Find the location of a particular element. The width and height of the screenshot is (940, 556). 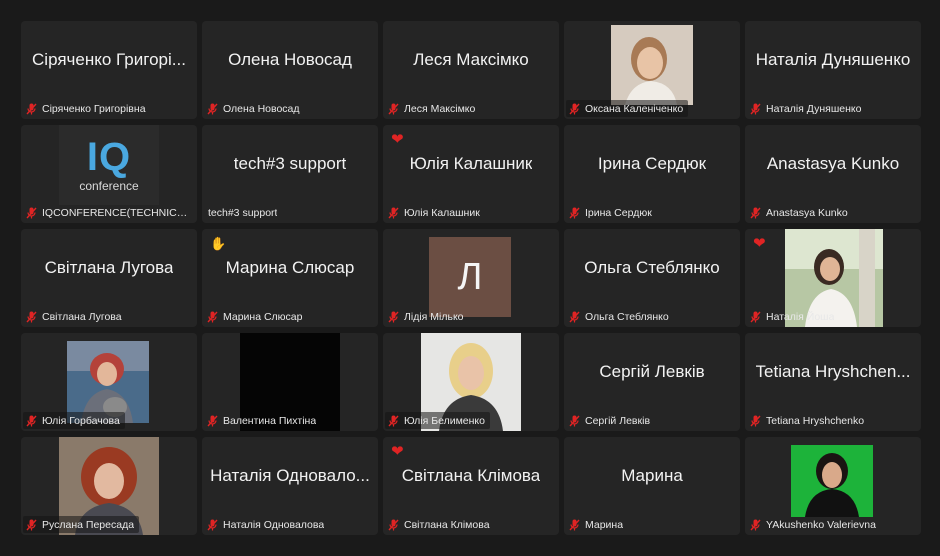

participant-display-name: Світлана Лугова is located at coordinates (109, 267).